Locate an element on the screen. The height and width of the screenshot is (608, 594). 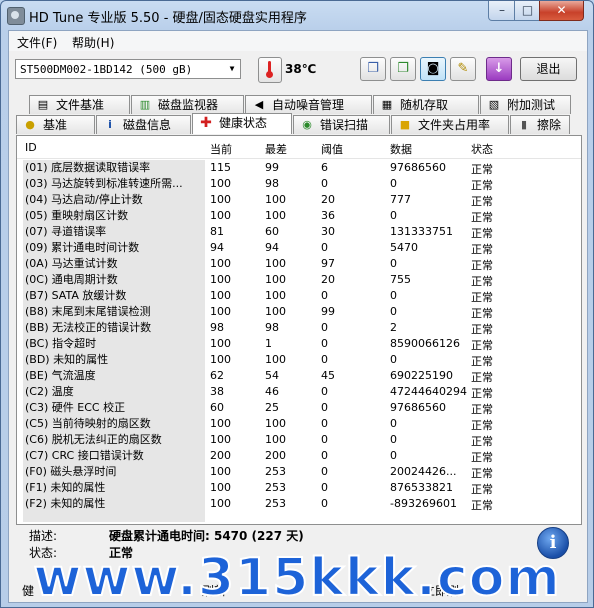
tab-folder-usage: ■ 文件夹占用率 is located at coordinates (450, 124).